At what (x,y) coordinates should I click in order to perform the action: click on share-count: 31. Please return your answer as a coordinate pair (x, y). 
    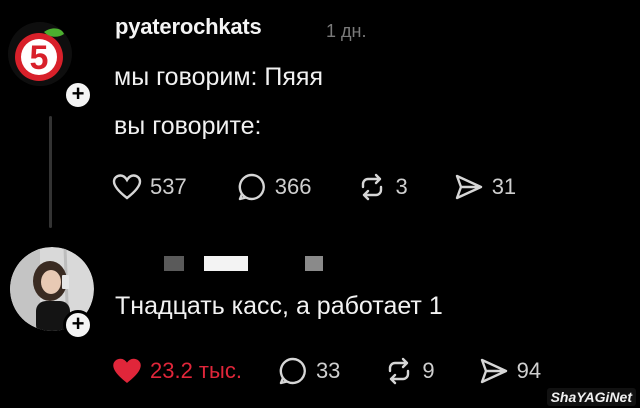
    Looking at the image, I should click on (504, 186).